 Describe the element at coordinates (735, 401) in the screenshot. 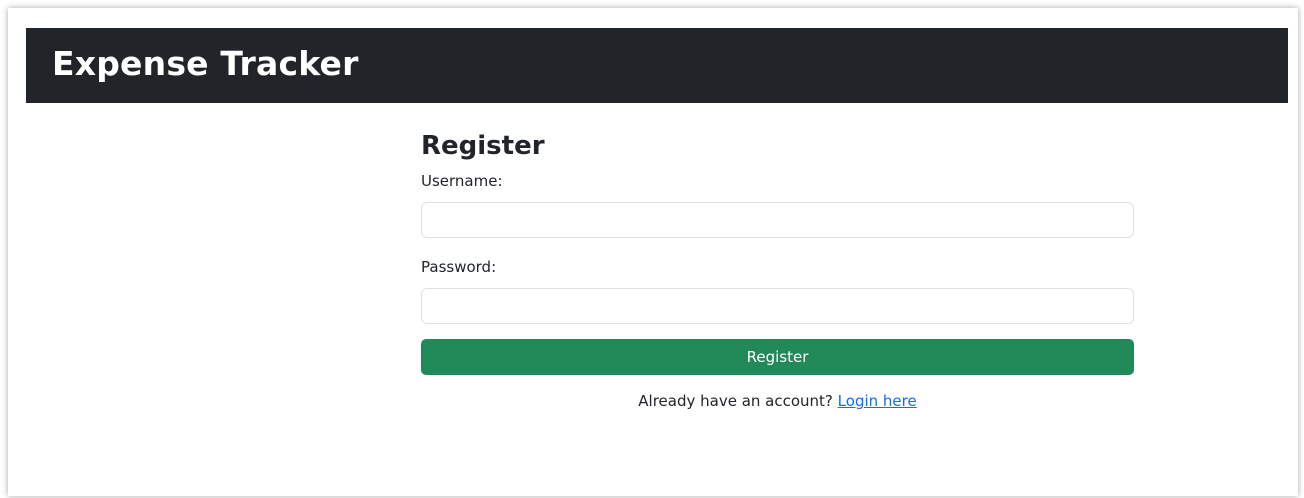

I see `login-prompt-text: Already have an account?` at that location.